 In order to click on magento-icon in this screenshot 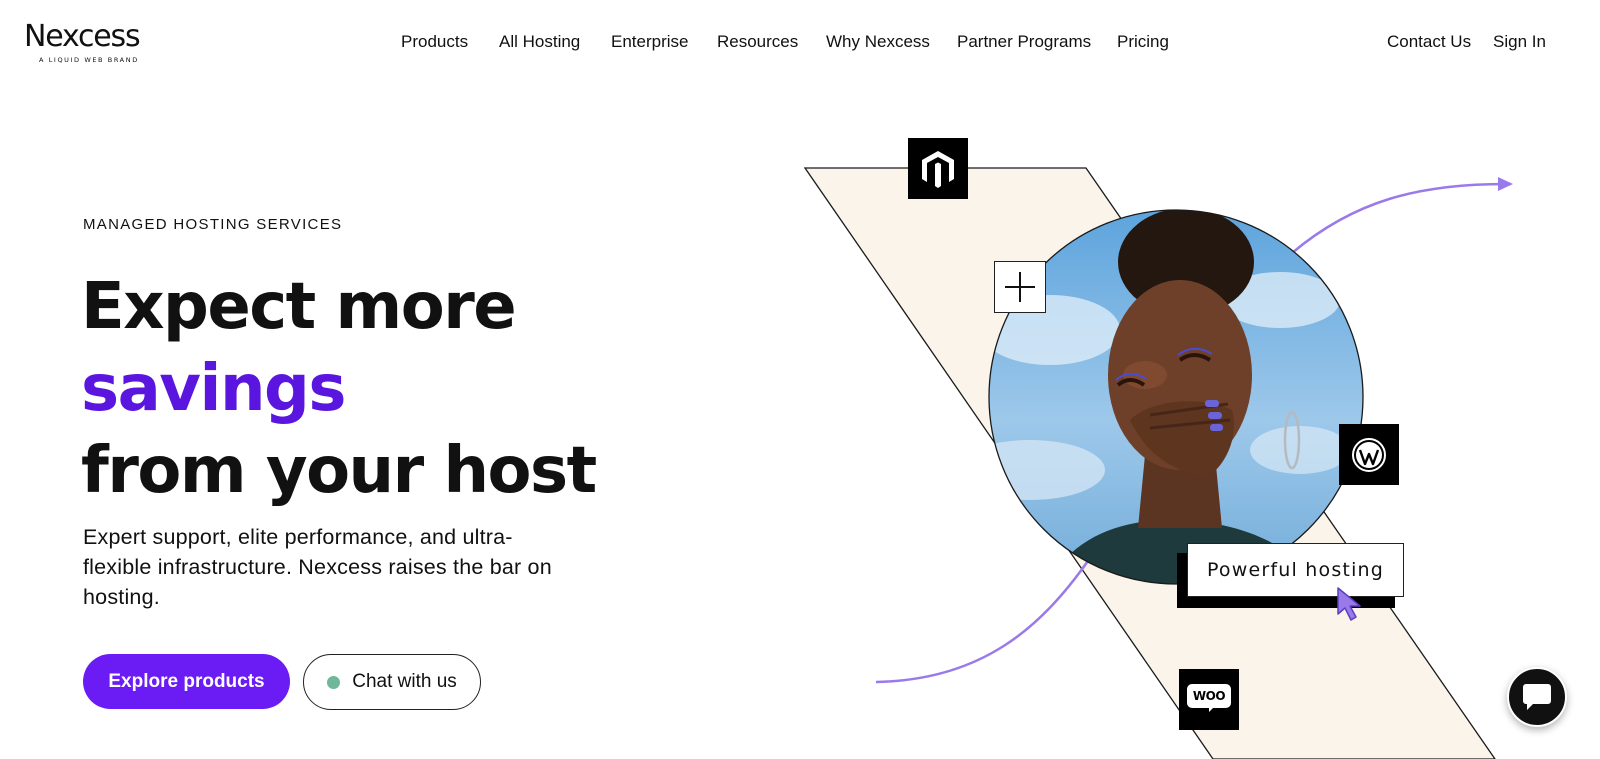, I will do `click(938, 168)`.